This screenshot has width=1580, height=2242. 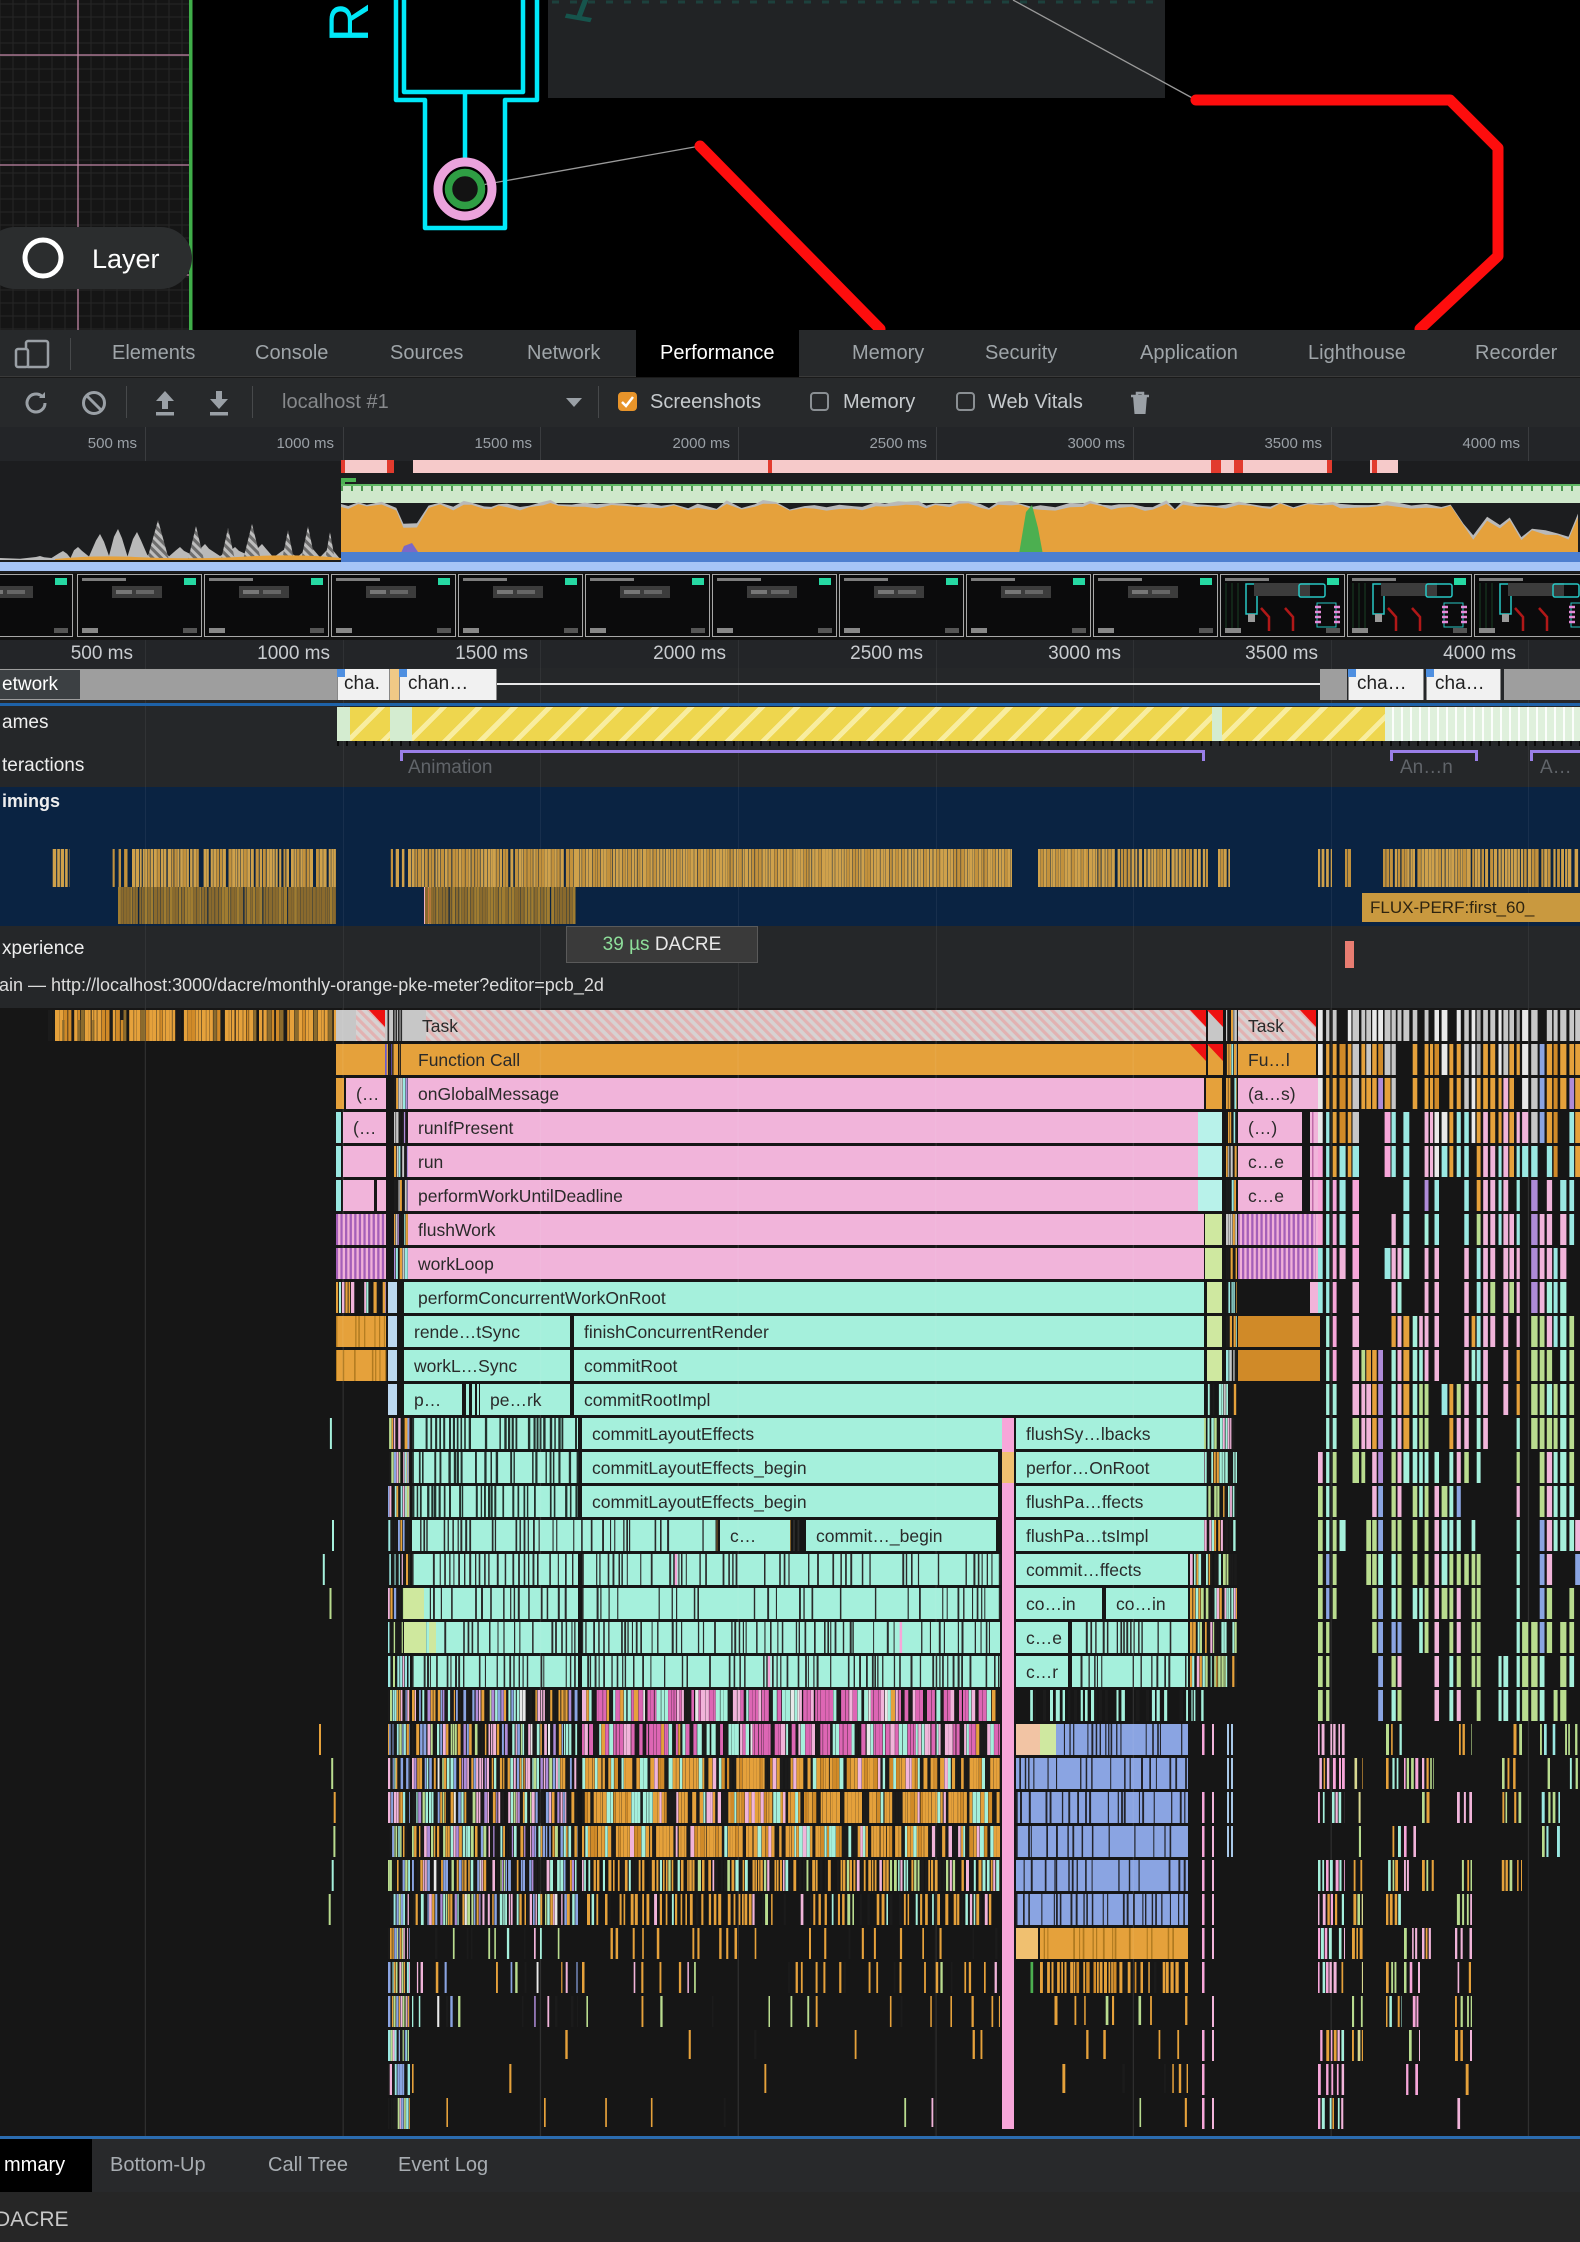 What do you see at coordinates (647, 1400) in the screenshot?
I see `svg-text: commitRootImpl` at bounding box center [647, 1400].